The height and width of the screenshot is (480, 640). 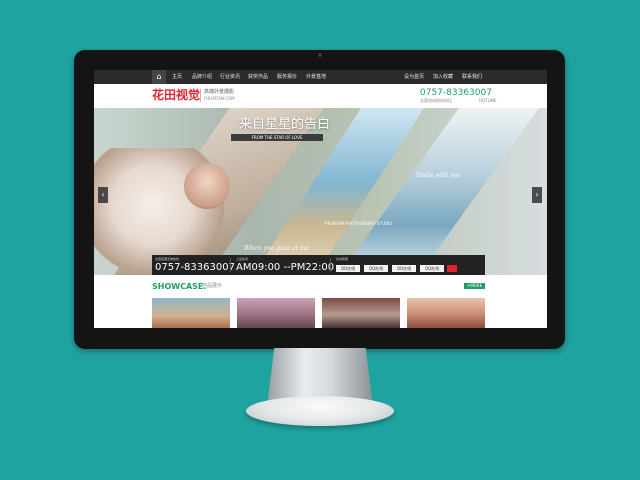 I want to click on nav-item-news: 行业资讯, so click(x=230, y=77).